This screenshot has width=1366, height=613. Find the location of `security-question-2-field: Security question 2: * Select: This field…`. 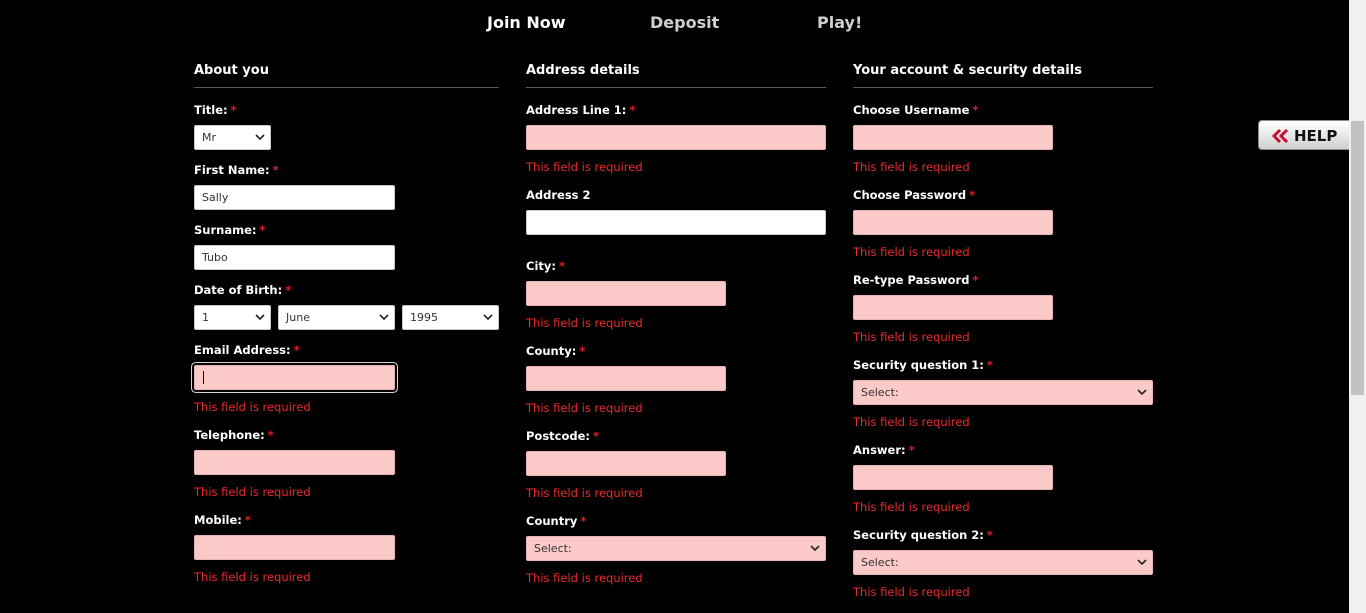

security-question-2-field: Security question 2: * Select: This field… is located at coordinates (1003, 563).